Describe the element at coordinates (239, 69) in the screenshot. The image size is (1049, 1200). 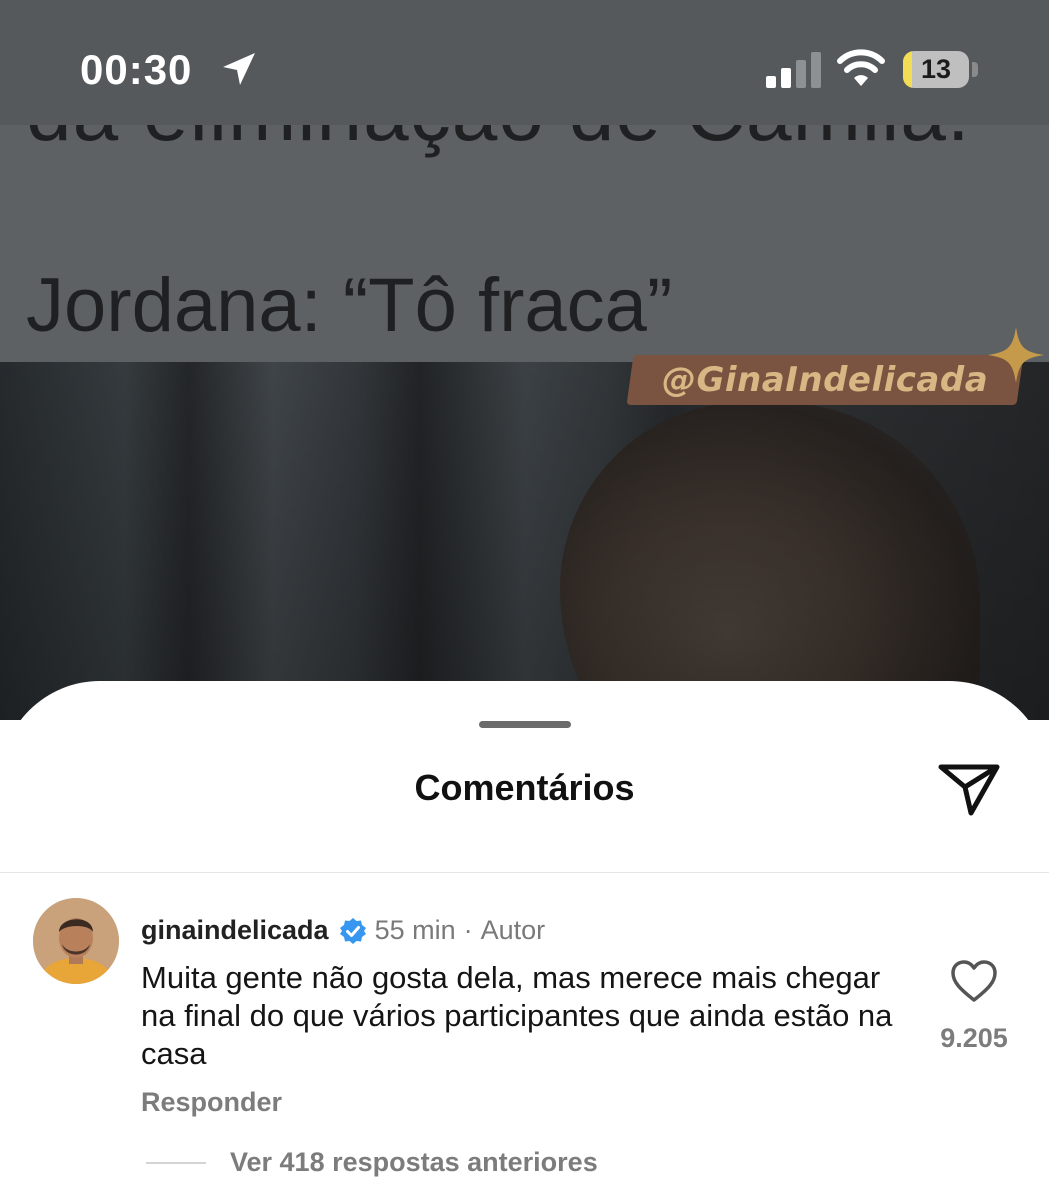
I see `location-arrow-icon` at that location.